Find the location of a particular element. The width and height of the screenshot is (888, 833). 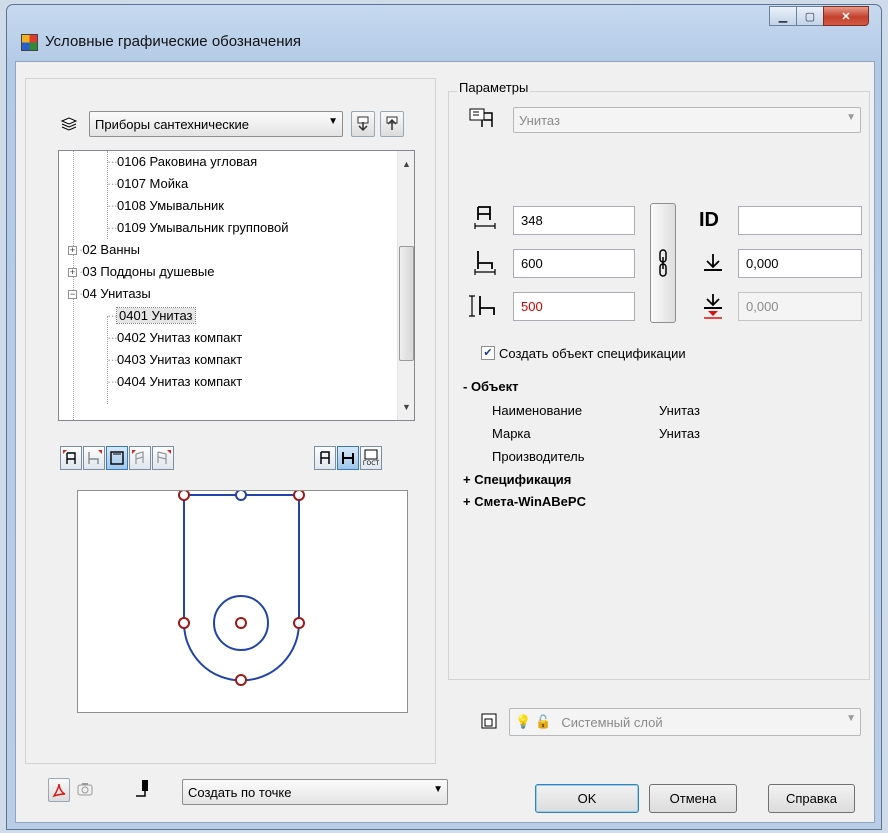

minimize-icon: ▁ is located at coordinates (783, 16).